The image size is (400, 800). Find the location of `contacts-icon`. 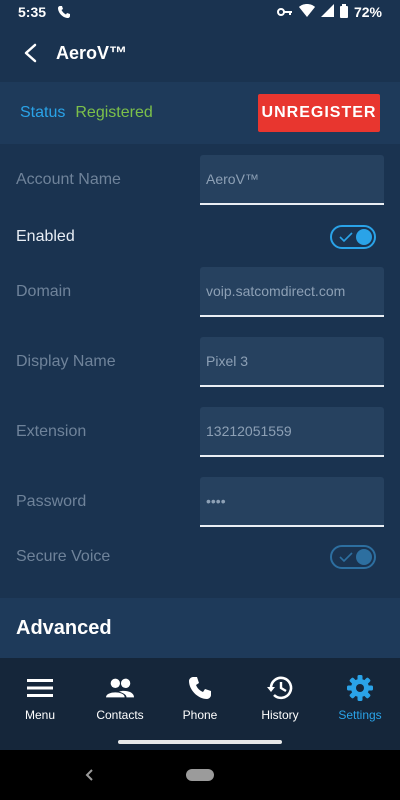

contacts-icon is located at coordinates (120, 688).